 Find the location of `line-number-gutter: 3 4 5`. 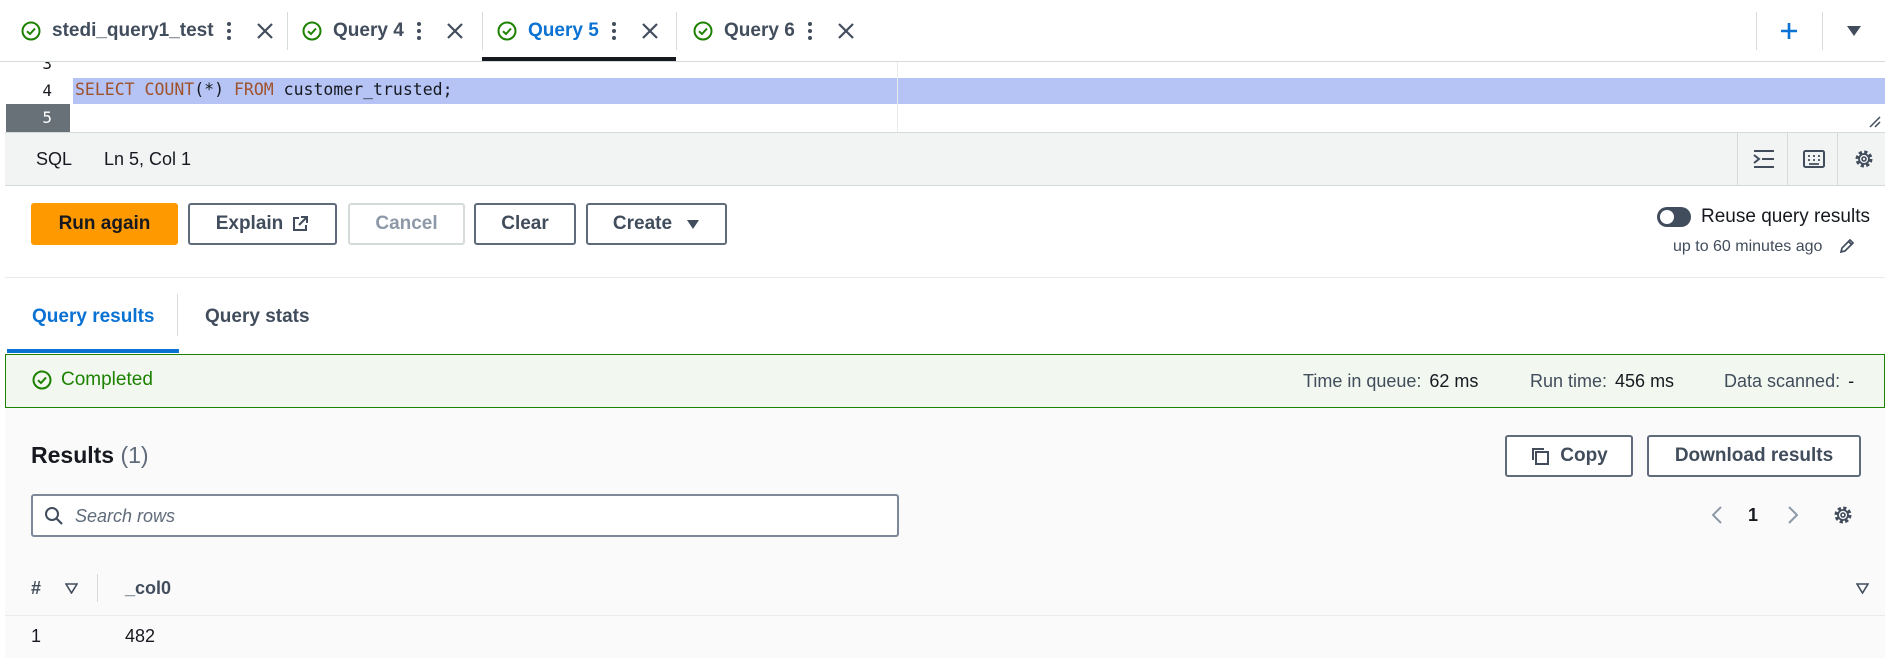

line-number-gutter: 3 4 5 is located at coordinates (38, 97).